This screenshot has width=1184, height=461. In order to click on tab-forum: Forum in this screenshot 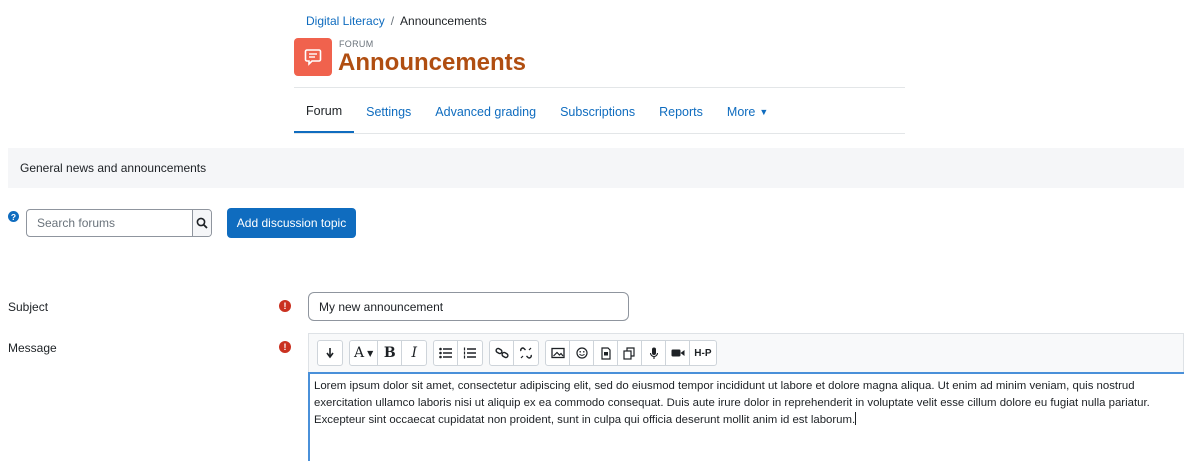, I will do `click(324, 111)`.